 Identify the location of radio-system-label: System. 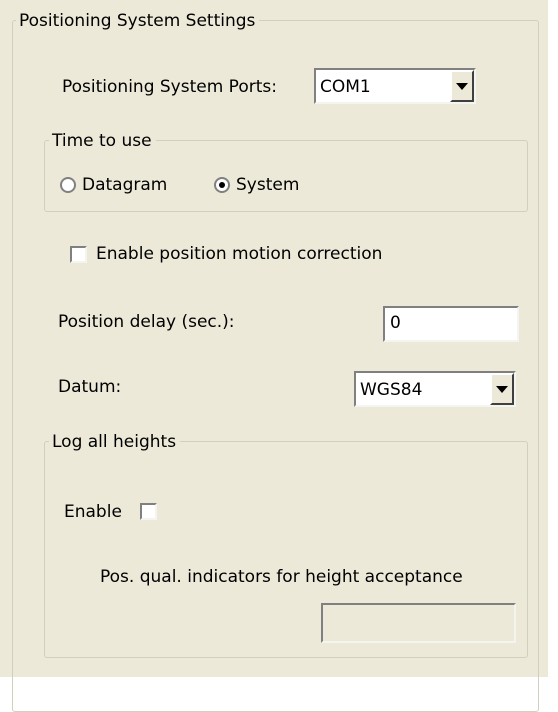
(267, 185).